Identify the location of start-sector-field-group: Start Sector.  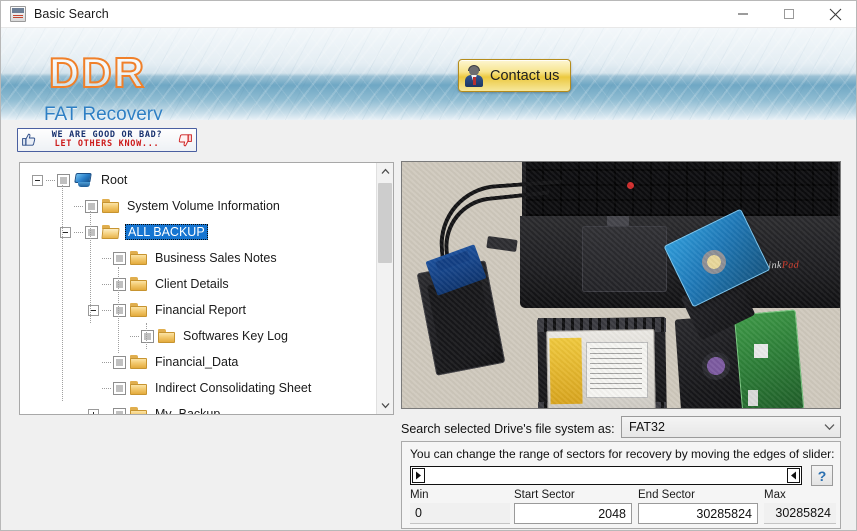
(573, 506).